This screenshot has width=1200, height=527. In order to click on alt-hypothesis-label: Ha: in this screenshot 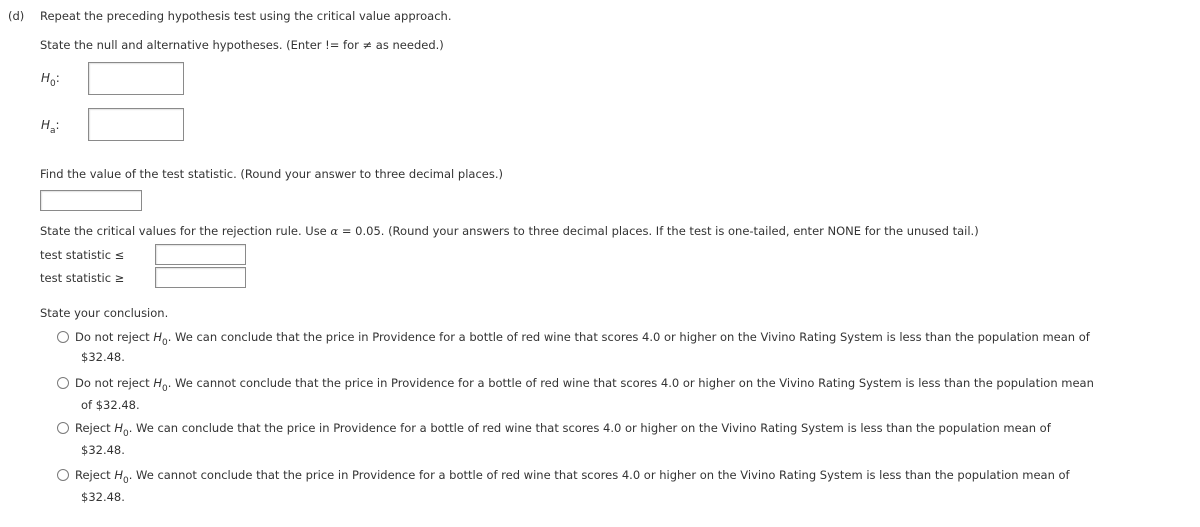, I will do `click(50, 127)`.